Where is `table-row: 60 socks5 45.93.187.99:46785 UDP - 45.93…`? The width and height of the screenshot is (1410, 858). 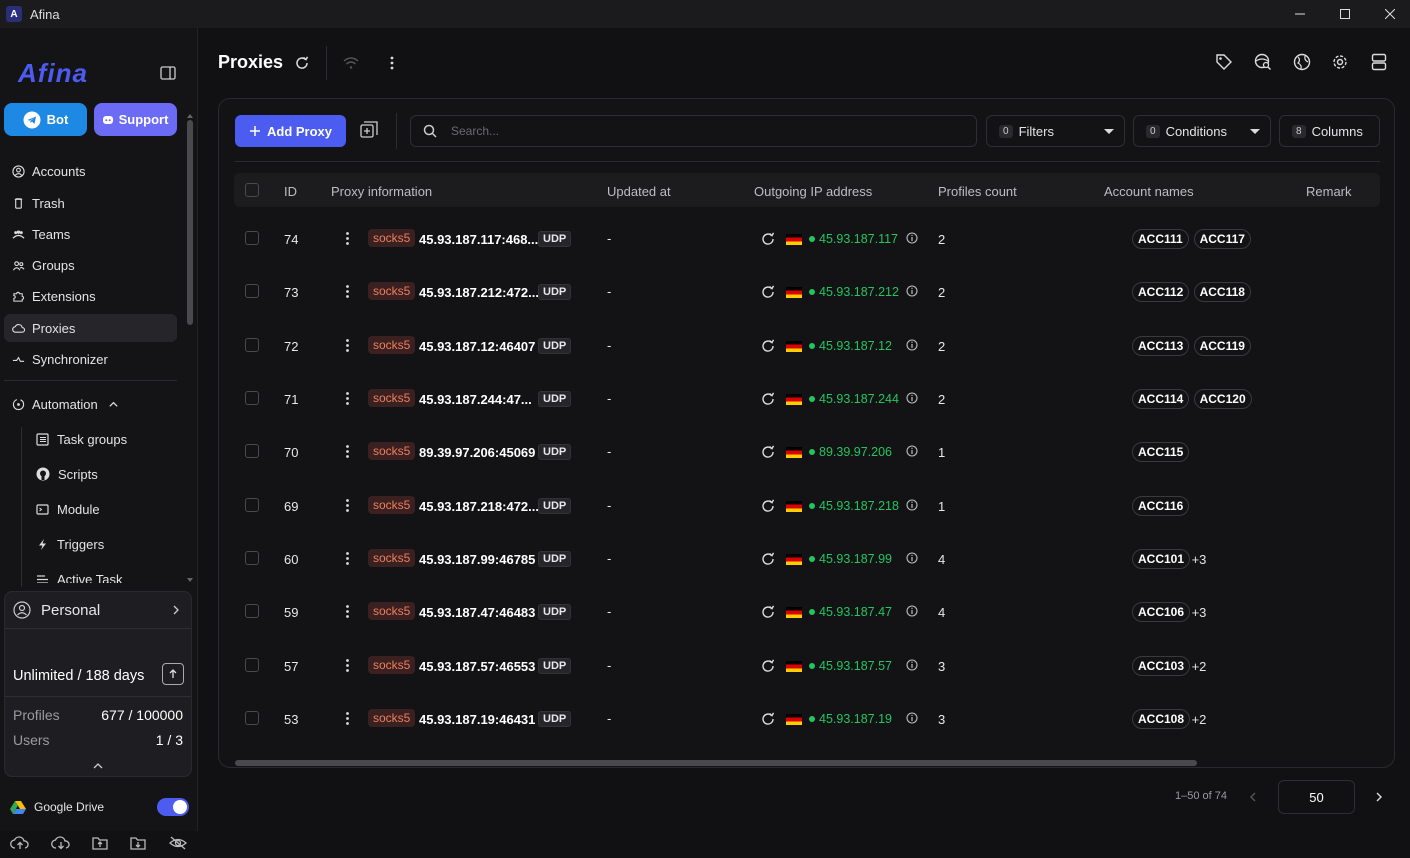 table-row: 60 socks5 45.93.187.99:46785 UDP - 45.93… is located at coordinates (807, 558).